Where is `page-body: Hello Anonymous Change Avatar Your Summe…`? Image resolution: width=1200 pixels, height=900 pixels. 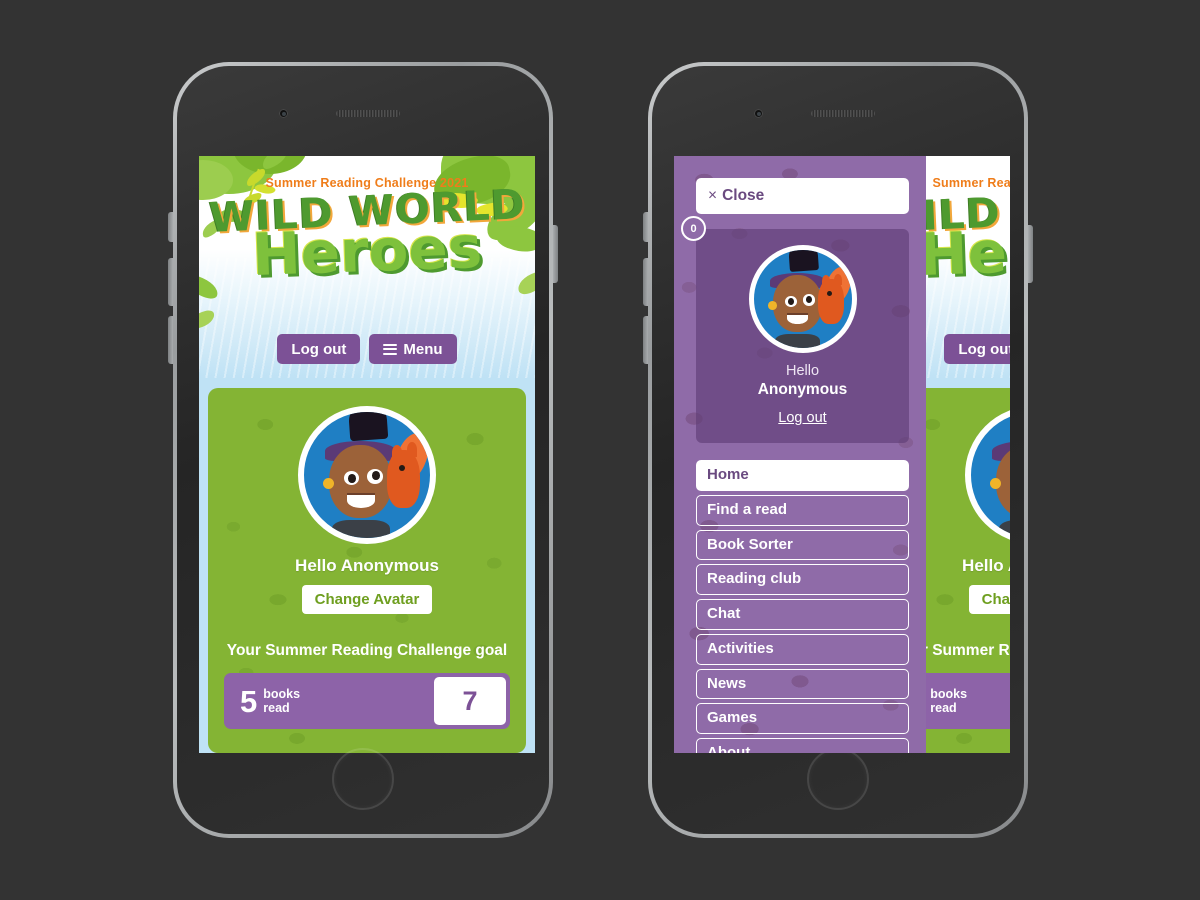 page-body: Hello Anonymous Change Avatar Your Summe… is located at coordinates (367, 565).